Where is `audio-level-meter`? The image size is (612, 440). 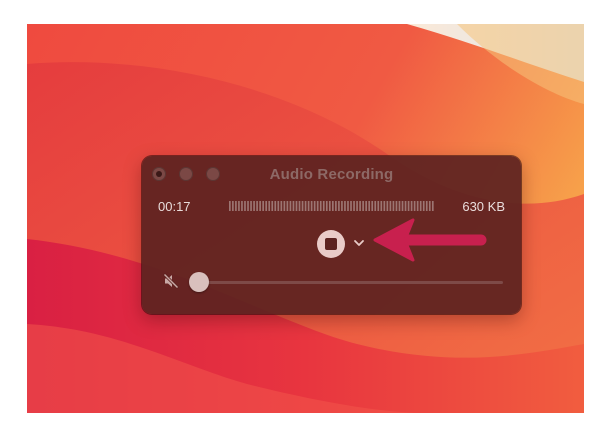
audio-level-meter is located at coordinates (331, 206).